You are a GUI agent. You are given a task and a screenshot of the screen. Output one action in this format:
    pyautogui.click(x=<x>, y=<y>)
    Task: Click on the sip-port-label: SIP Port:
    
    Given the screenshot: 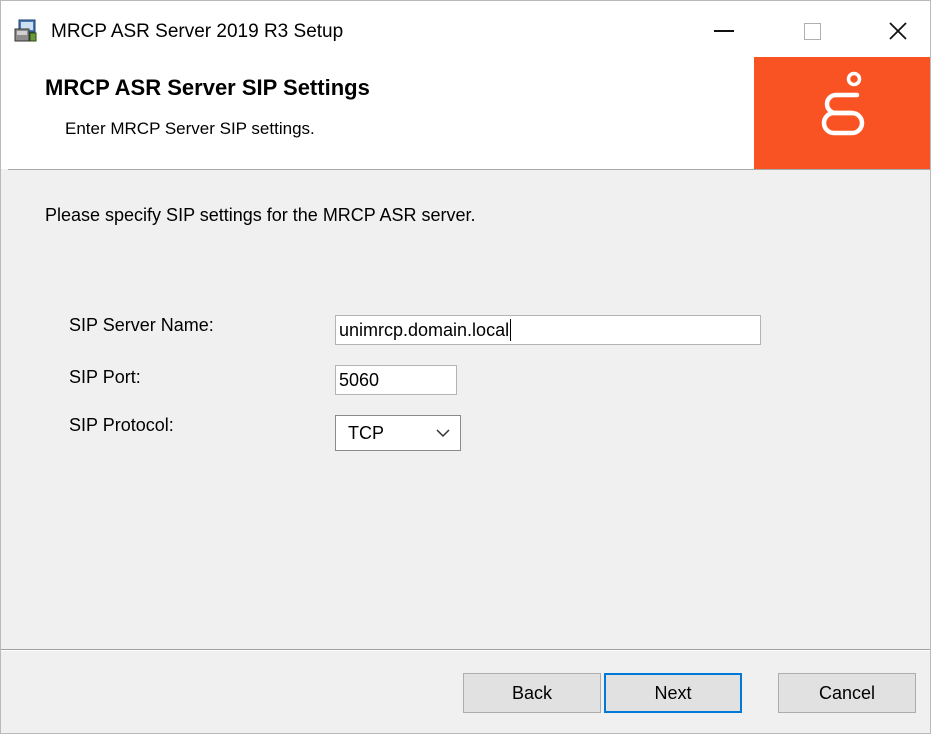 What is the action you would take?
    pyautogui.click(x=105, y=377)
    